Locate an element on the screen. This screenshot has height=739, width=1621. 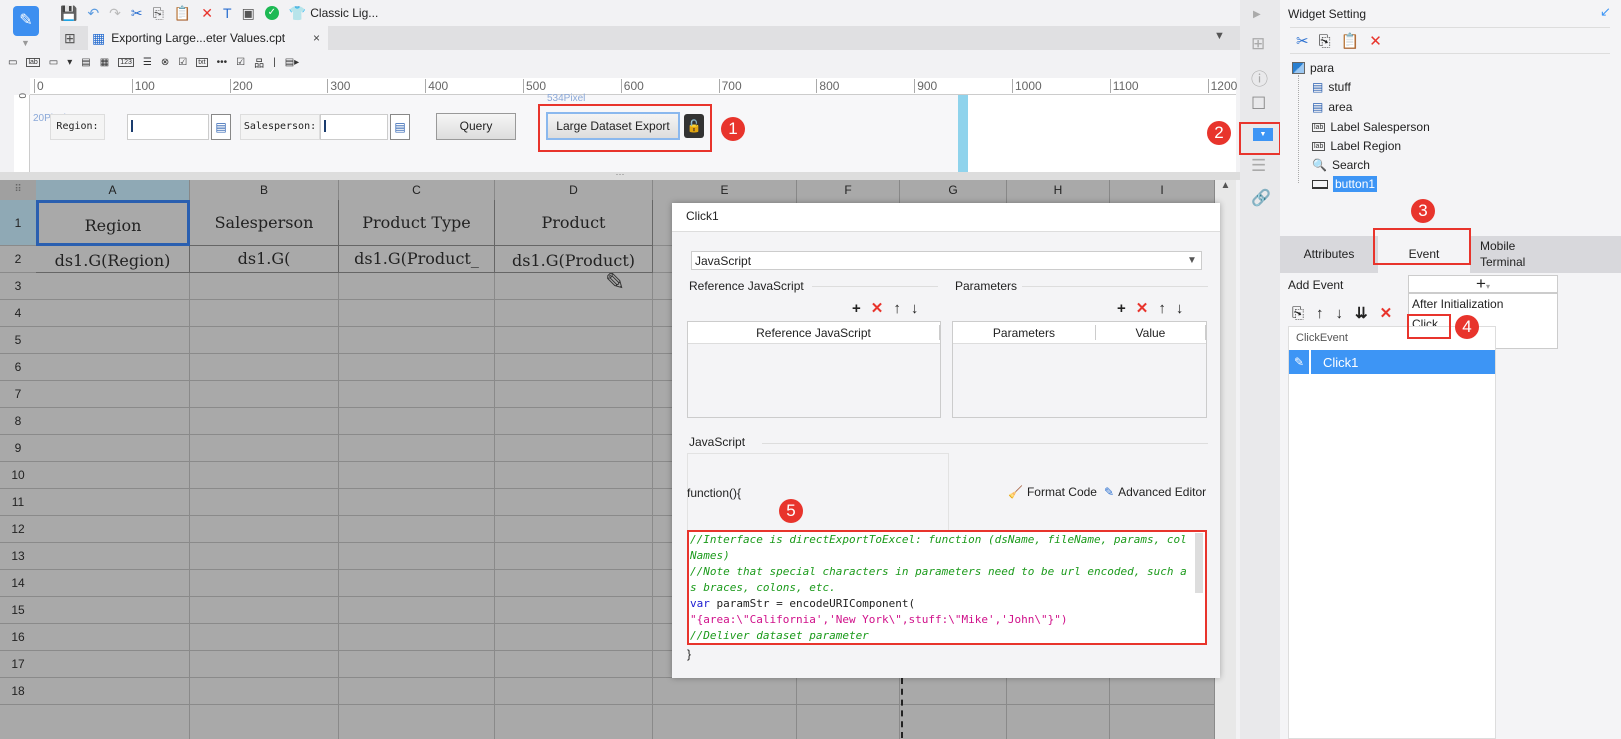
cell-C1: Product Type is located at coordinates (417, 223).